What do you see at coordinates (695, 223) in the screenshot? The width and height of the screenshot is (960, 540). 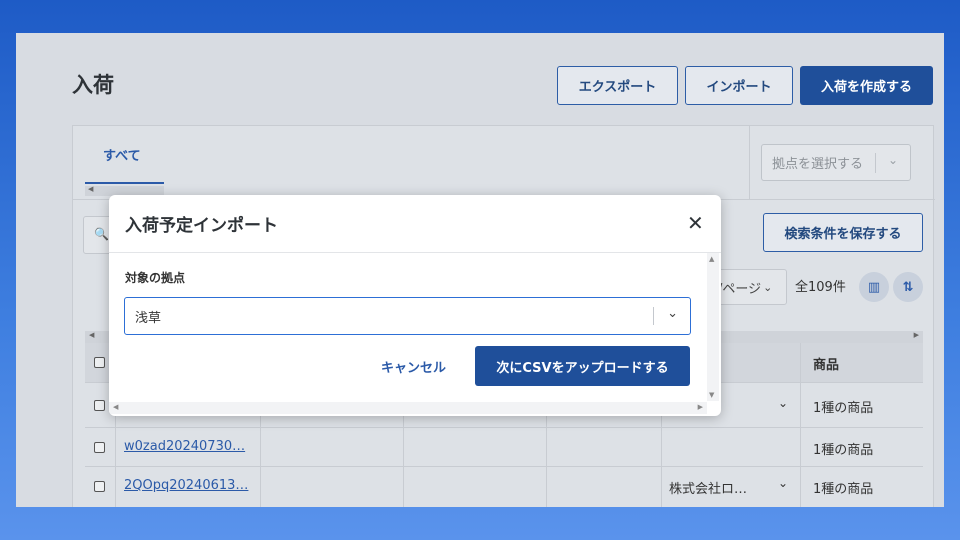 I see `close-icon: ✕` at bounding box center [695, 223].